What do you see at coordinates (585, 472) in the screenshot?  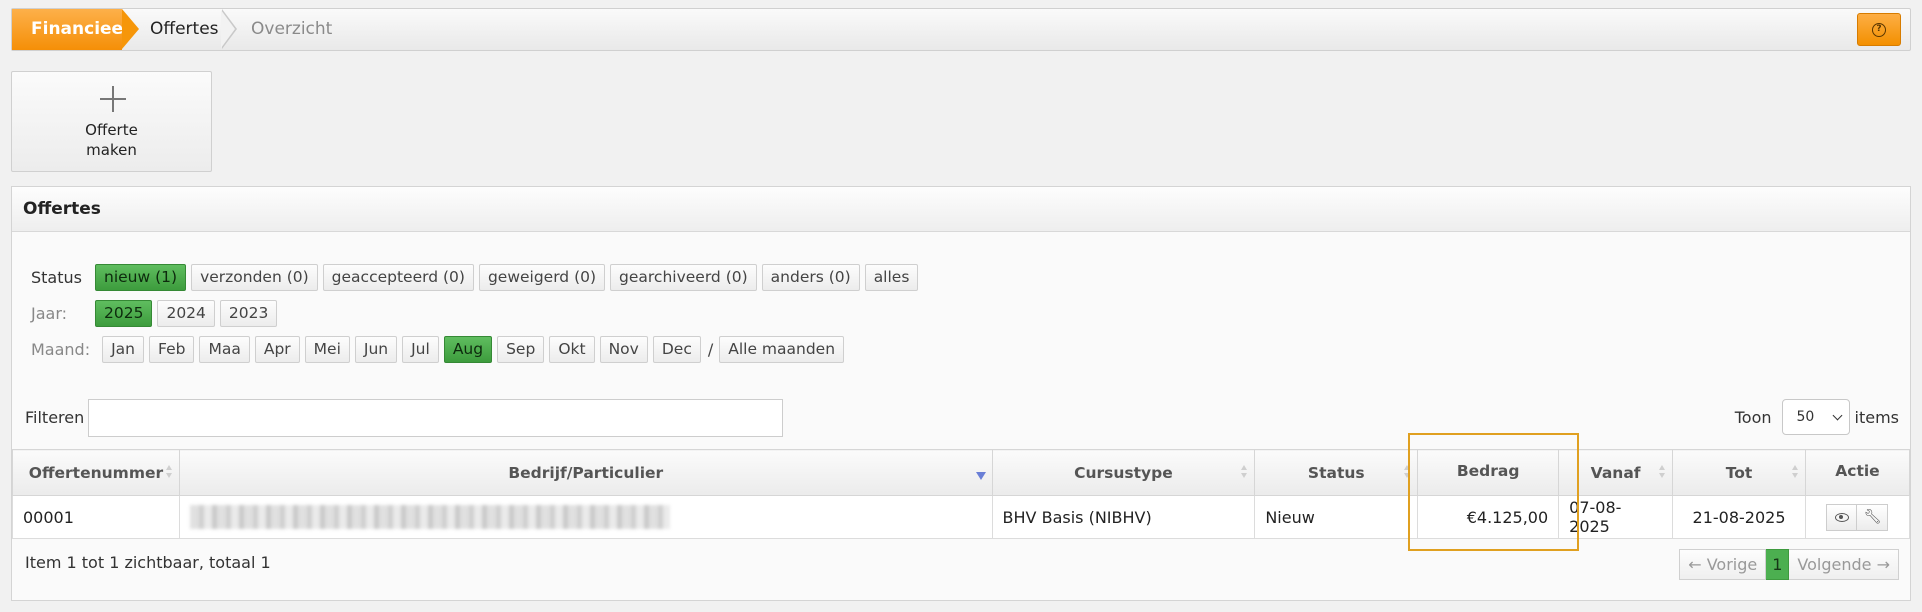 I see `col-header-bedrijf: Bedrijf/Particulier` at bounding box center [585, 472].